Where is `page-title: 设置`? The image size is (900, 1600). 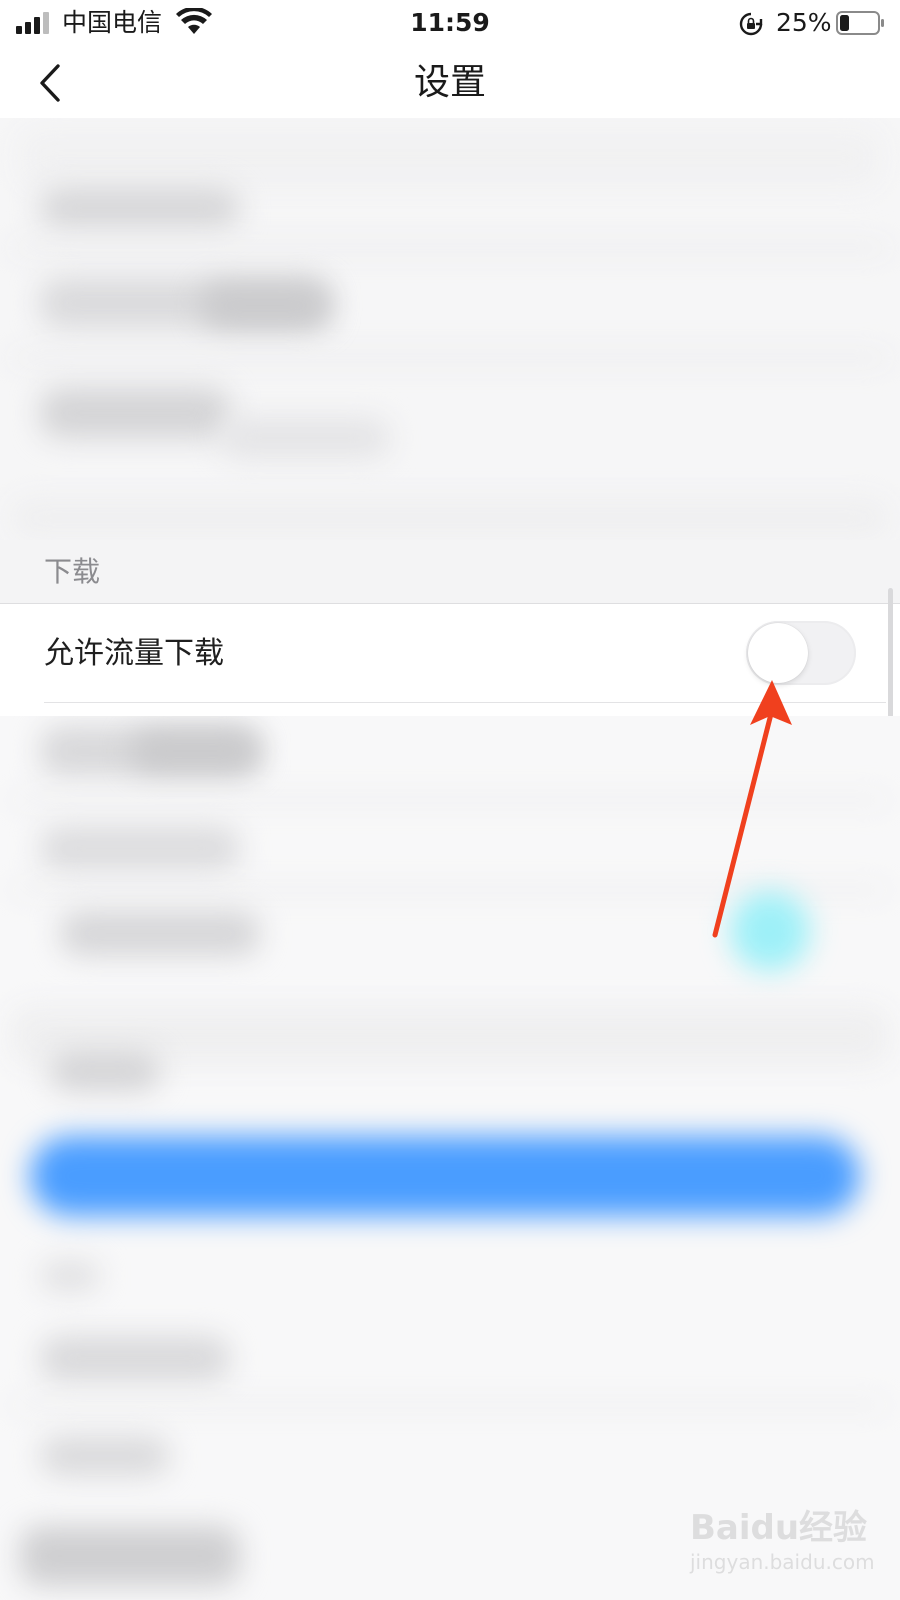 page-title: 设置 is located at coordinates (449, 82).